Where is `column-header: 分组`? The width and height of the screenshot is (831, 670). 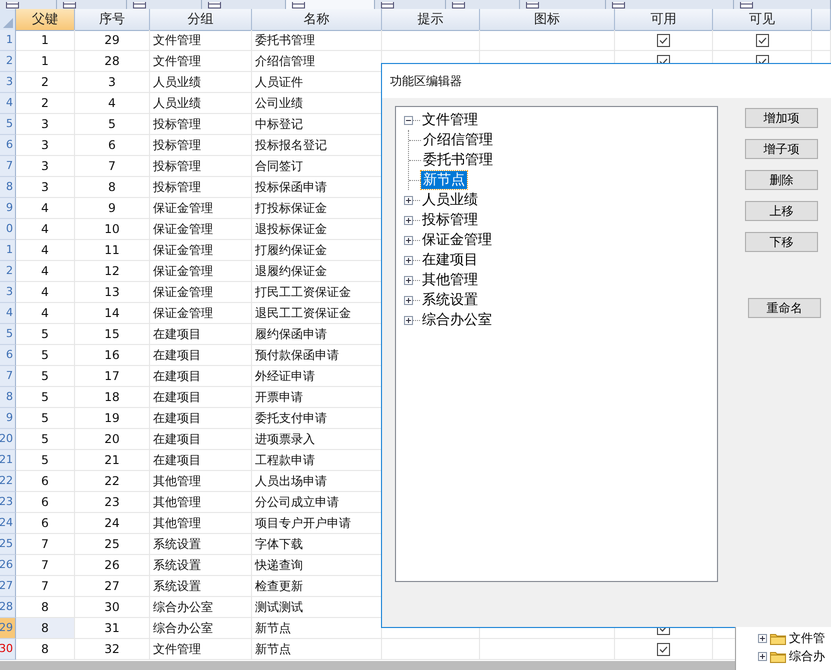 column-header: 分组 is located at coordinates (201, 20).